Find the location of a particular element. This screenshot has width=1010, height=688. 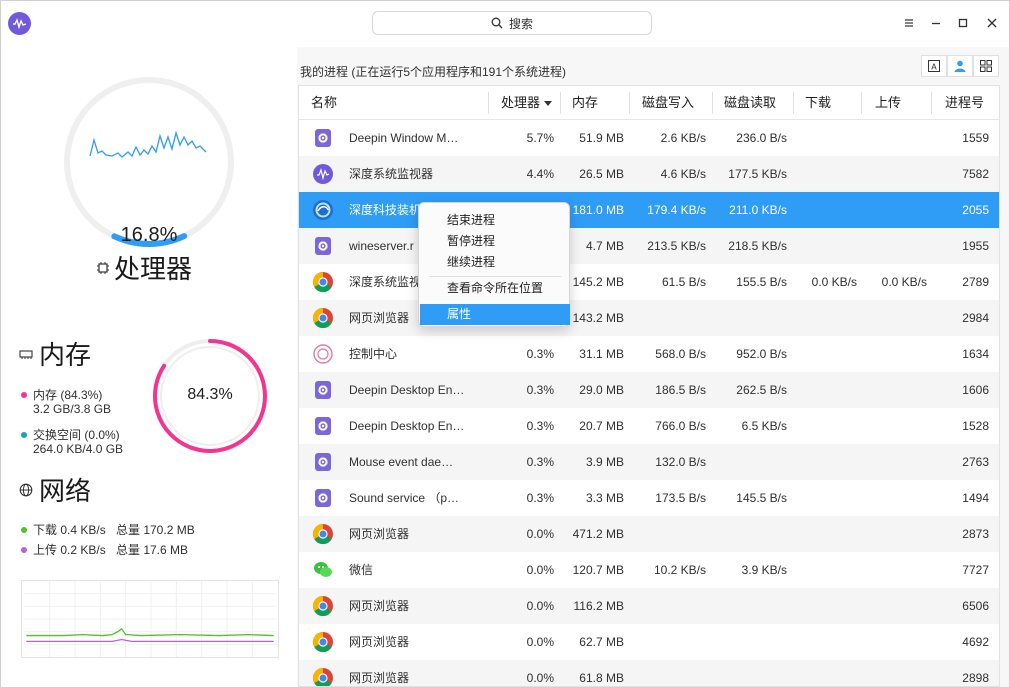

memory-legend-dot is located at coordinates (24, 394).